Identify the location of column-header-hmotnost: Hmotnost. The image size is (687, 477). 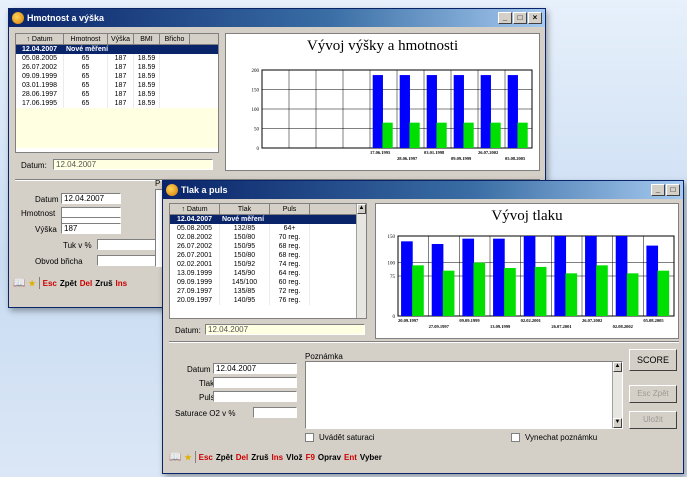
(86, 39).